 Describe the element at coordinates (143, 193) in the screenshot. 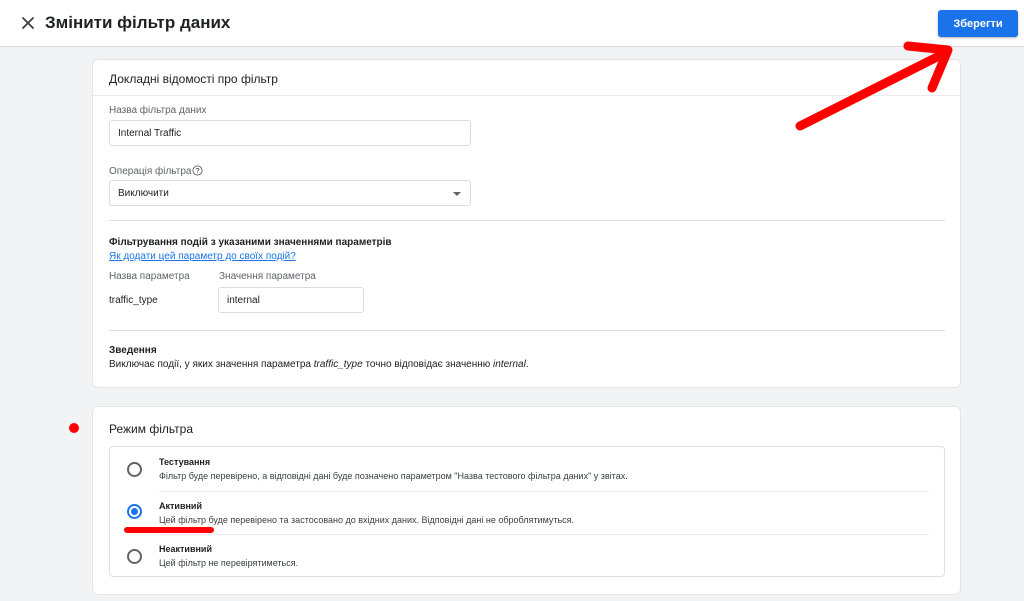

I see `filter-operation-value: Виключити` at that location.